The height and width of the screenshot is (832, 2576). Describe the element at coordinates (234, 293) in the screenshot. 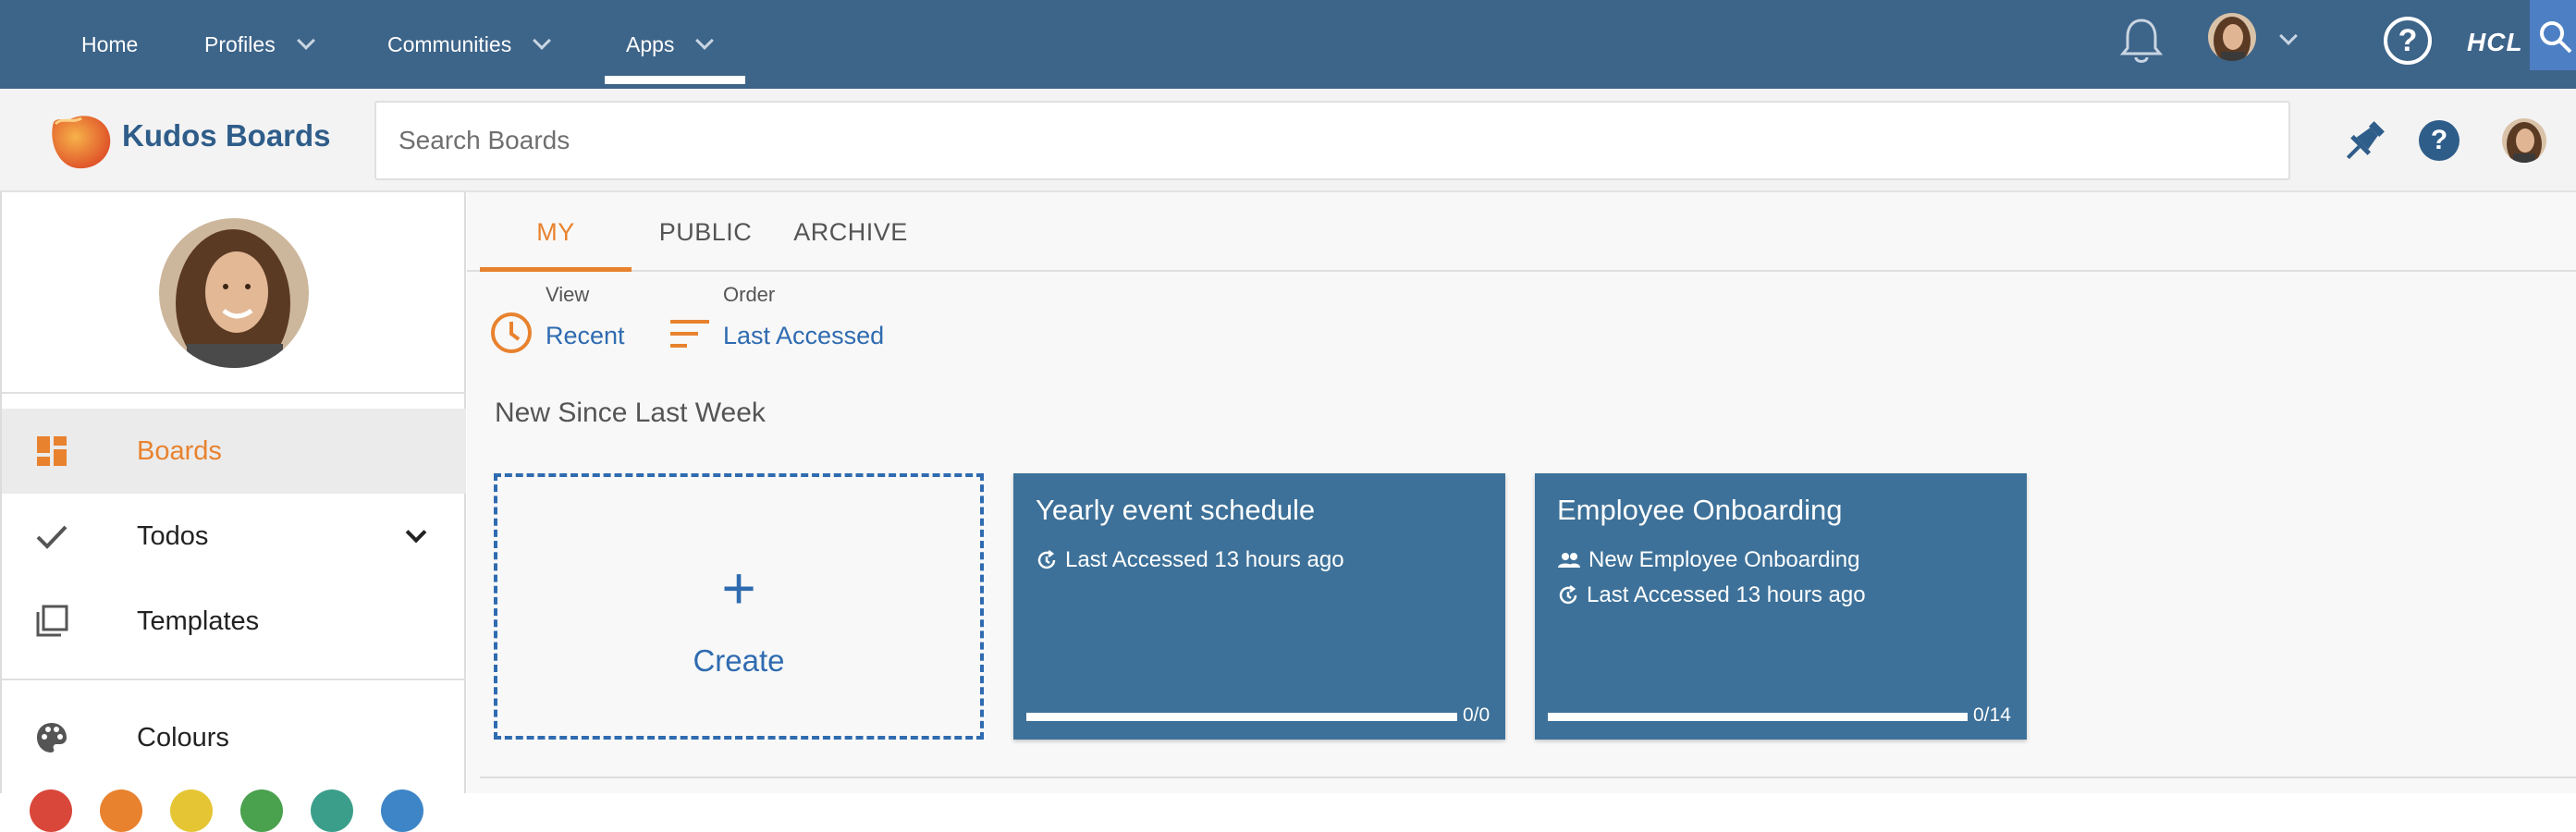

I see `profile-avatar` at that location.